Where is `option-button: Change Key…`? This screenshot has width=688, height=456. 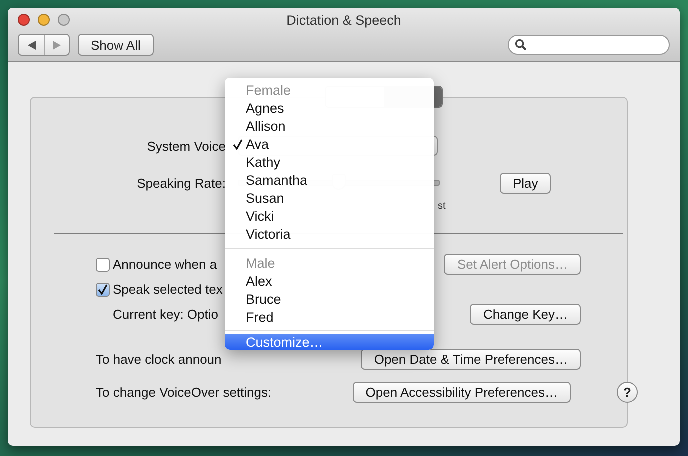
option-button: Change Key… is located at coordinates (525, 314).